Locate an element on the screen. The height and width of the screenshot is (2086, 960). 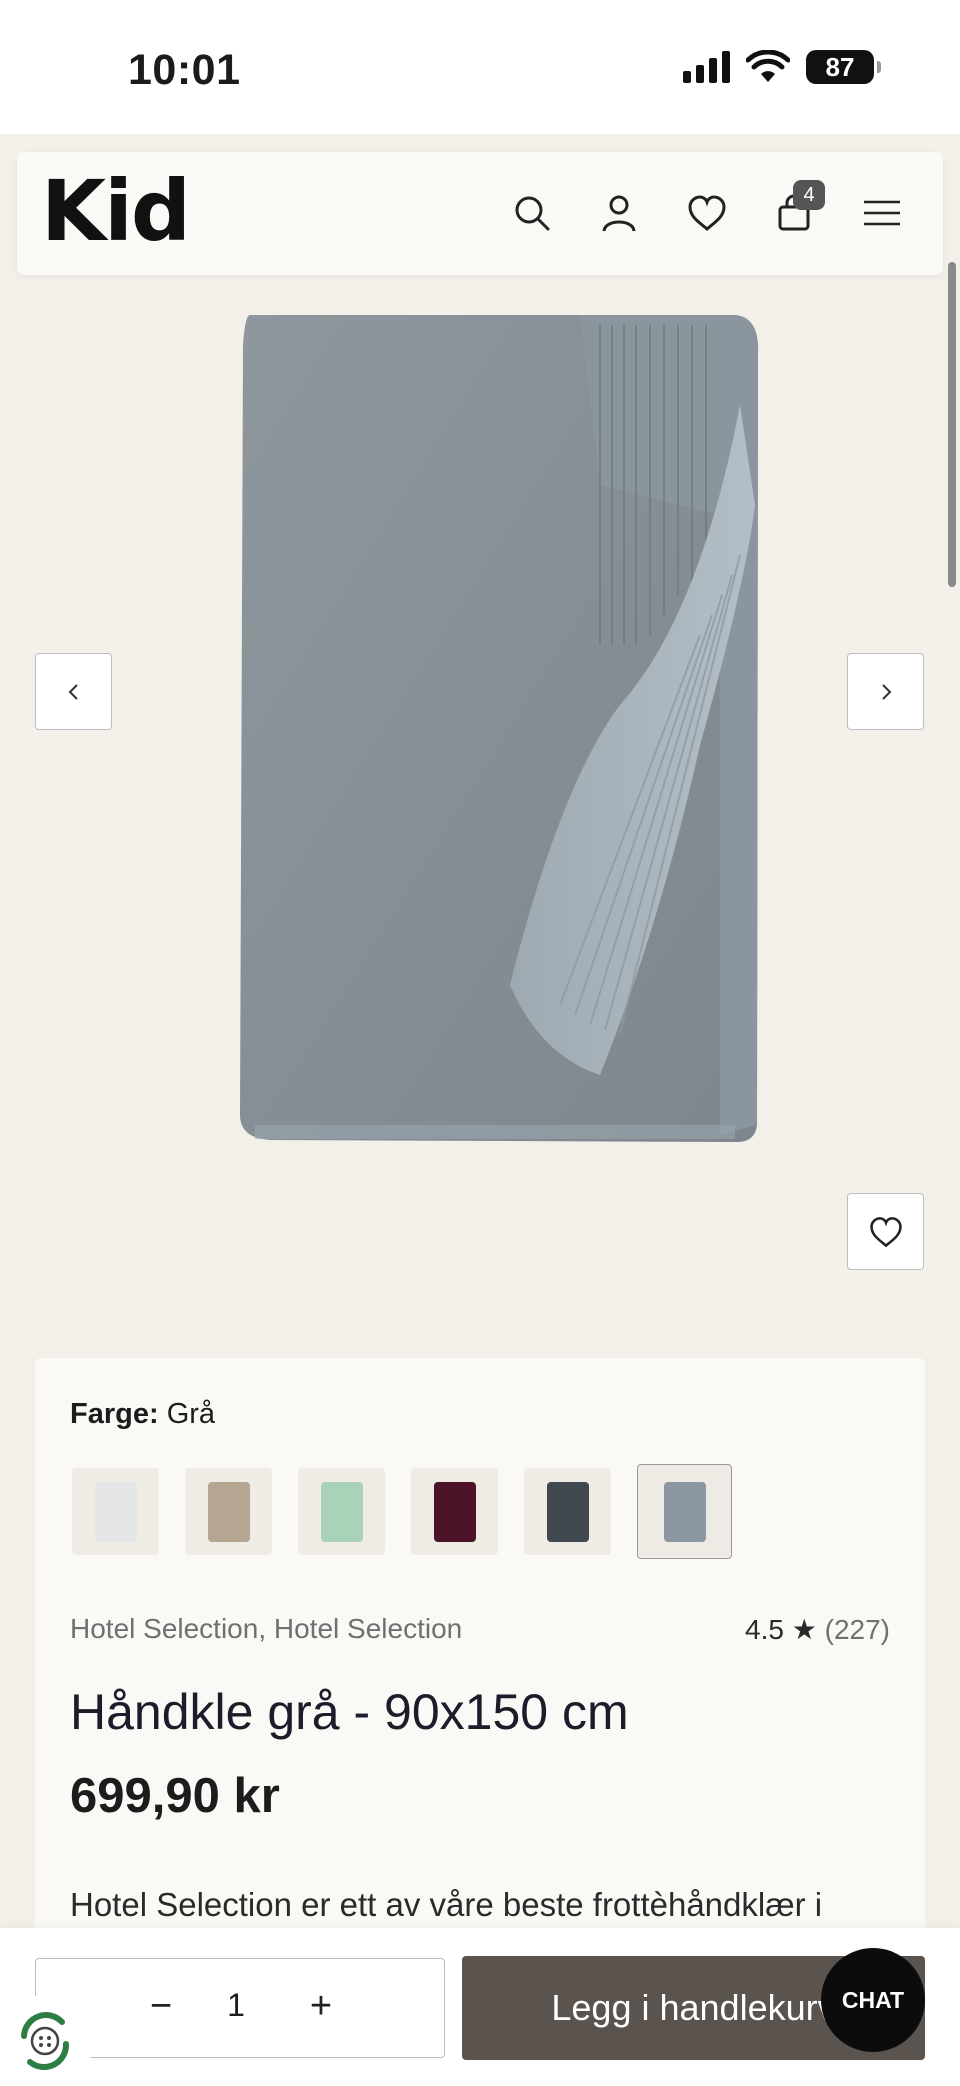
logo: Kid is located at coordinates (116, 211).